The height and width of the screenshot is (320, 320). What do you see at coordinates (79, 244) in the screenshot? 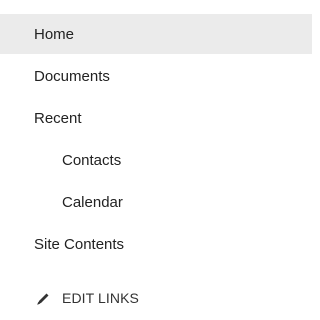
I see `nav-item-label: Site Contents` at bounding box center [79, 244].